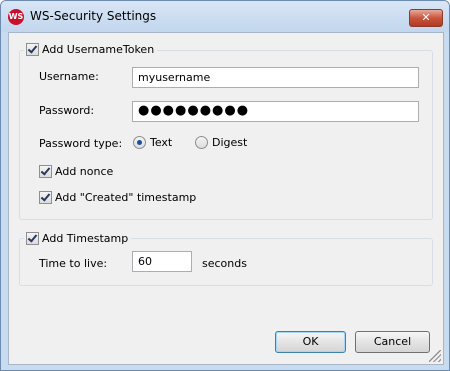 Image resolution: width=450 pixels, height=371 pixels. I want to click on add-usernametoken-checkbox: Add UsernameToken, so click(91, 49).